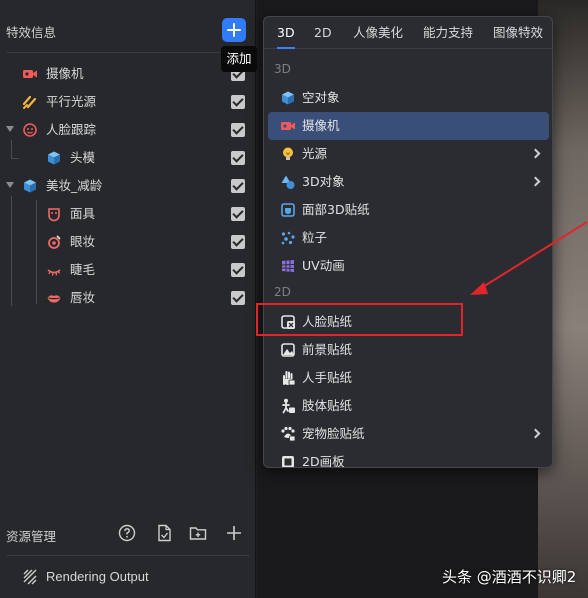 The image size is (588, 598). What do you see at coordinates (448, 33) in the screenshot?
I see `tab-capability-support: 能力支持` at bounding box center [448, 33].